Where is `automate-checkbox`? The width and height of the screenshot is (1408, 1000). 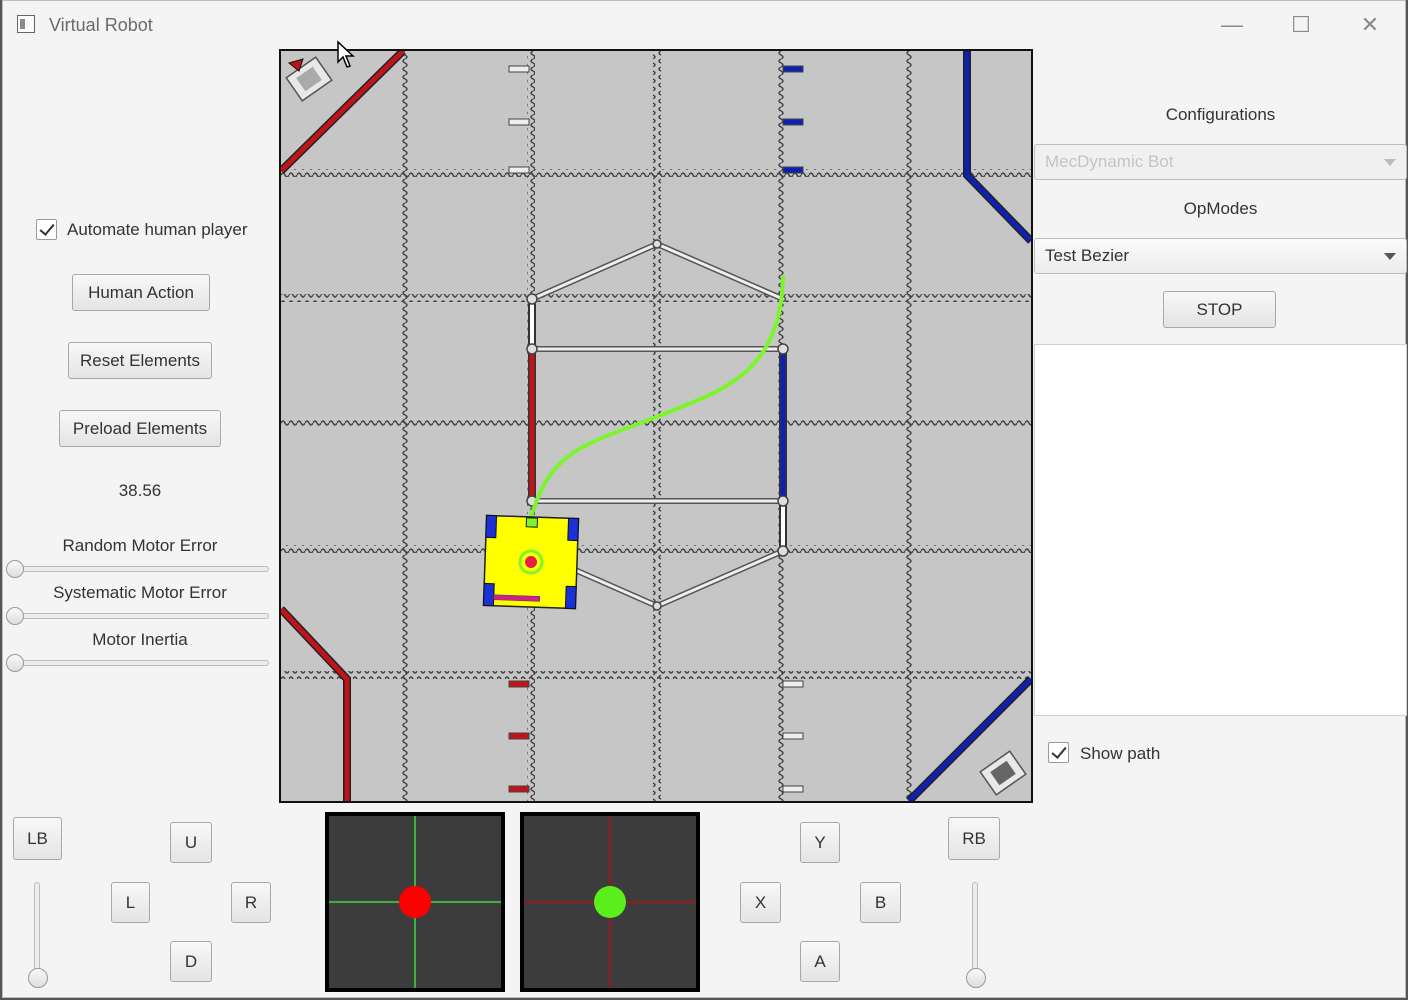 automate-checkbox is located at coordinates (46, 229).